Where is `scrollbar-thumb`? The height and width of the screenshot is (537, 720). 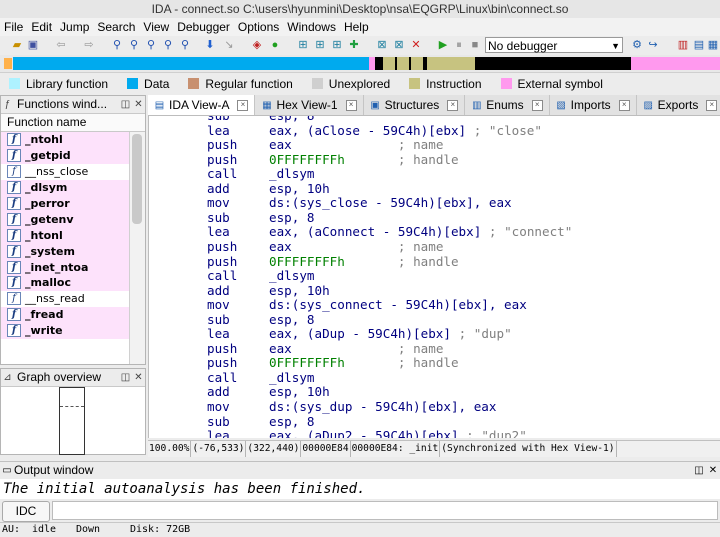 scrollbar-thumb is located at coordinates (137, 179).